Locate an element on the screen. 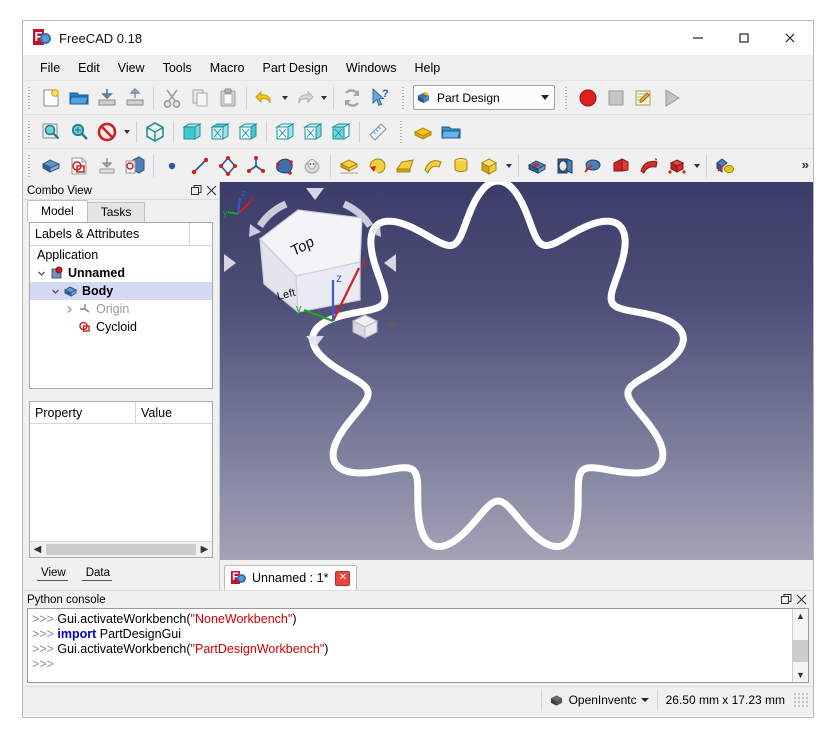 This screenshot has height=740, width=838. revolution-button is located at coordinates (377, 166).